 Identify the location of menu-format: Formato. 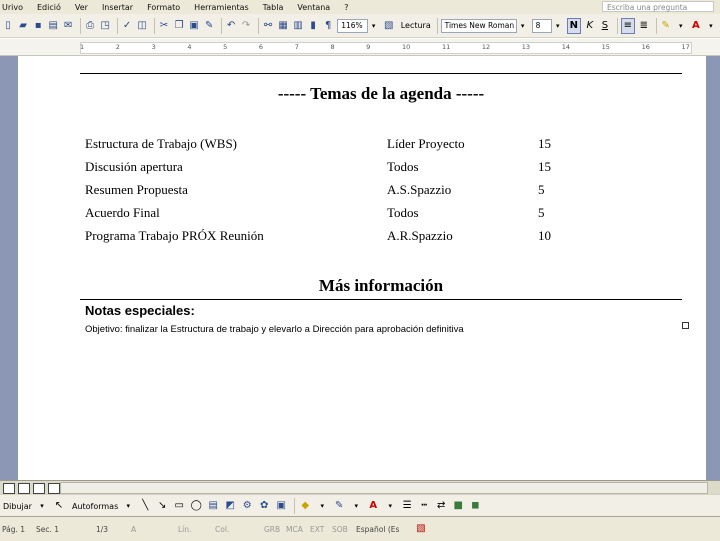
(163, 7).